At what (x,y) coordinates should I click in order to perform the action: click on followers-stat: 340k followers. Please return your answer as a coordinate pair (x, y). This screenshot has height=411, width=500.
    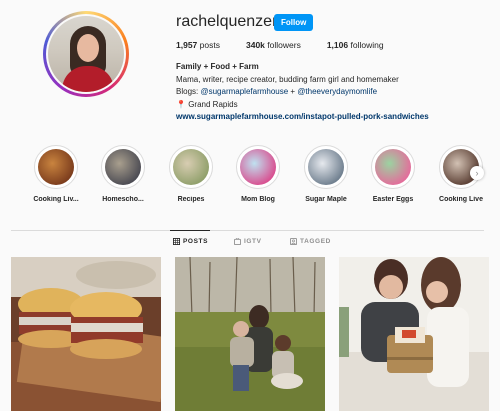
    Looking at the image, I should click on (273, 45).